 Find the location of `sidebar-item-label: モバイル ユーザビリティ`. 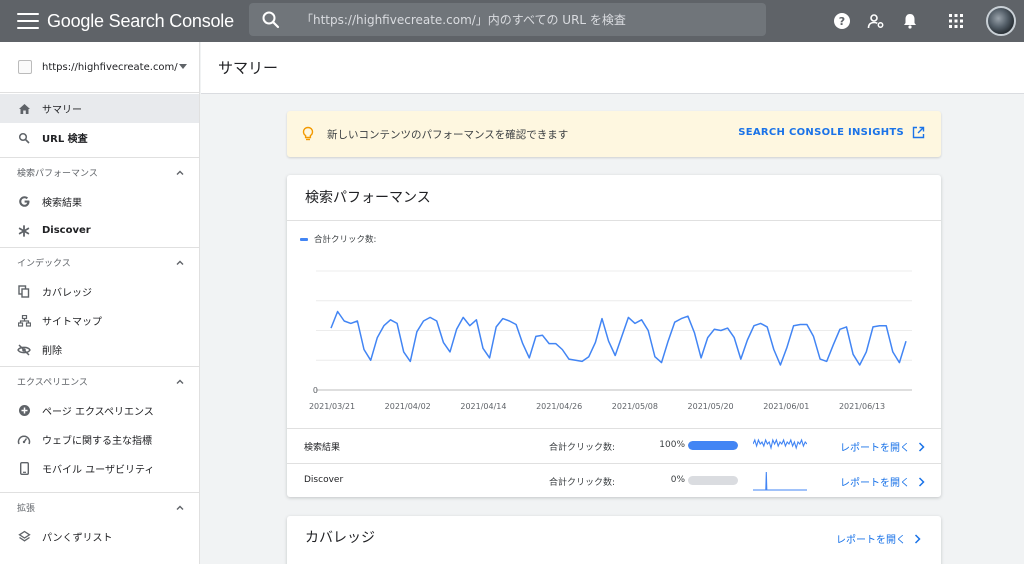

sidebar-item-label: モバイル ユーザビリティ is located at coordinates (98, 470).